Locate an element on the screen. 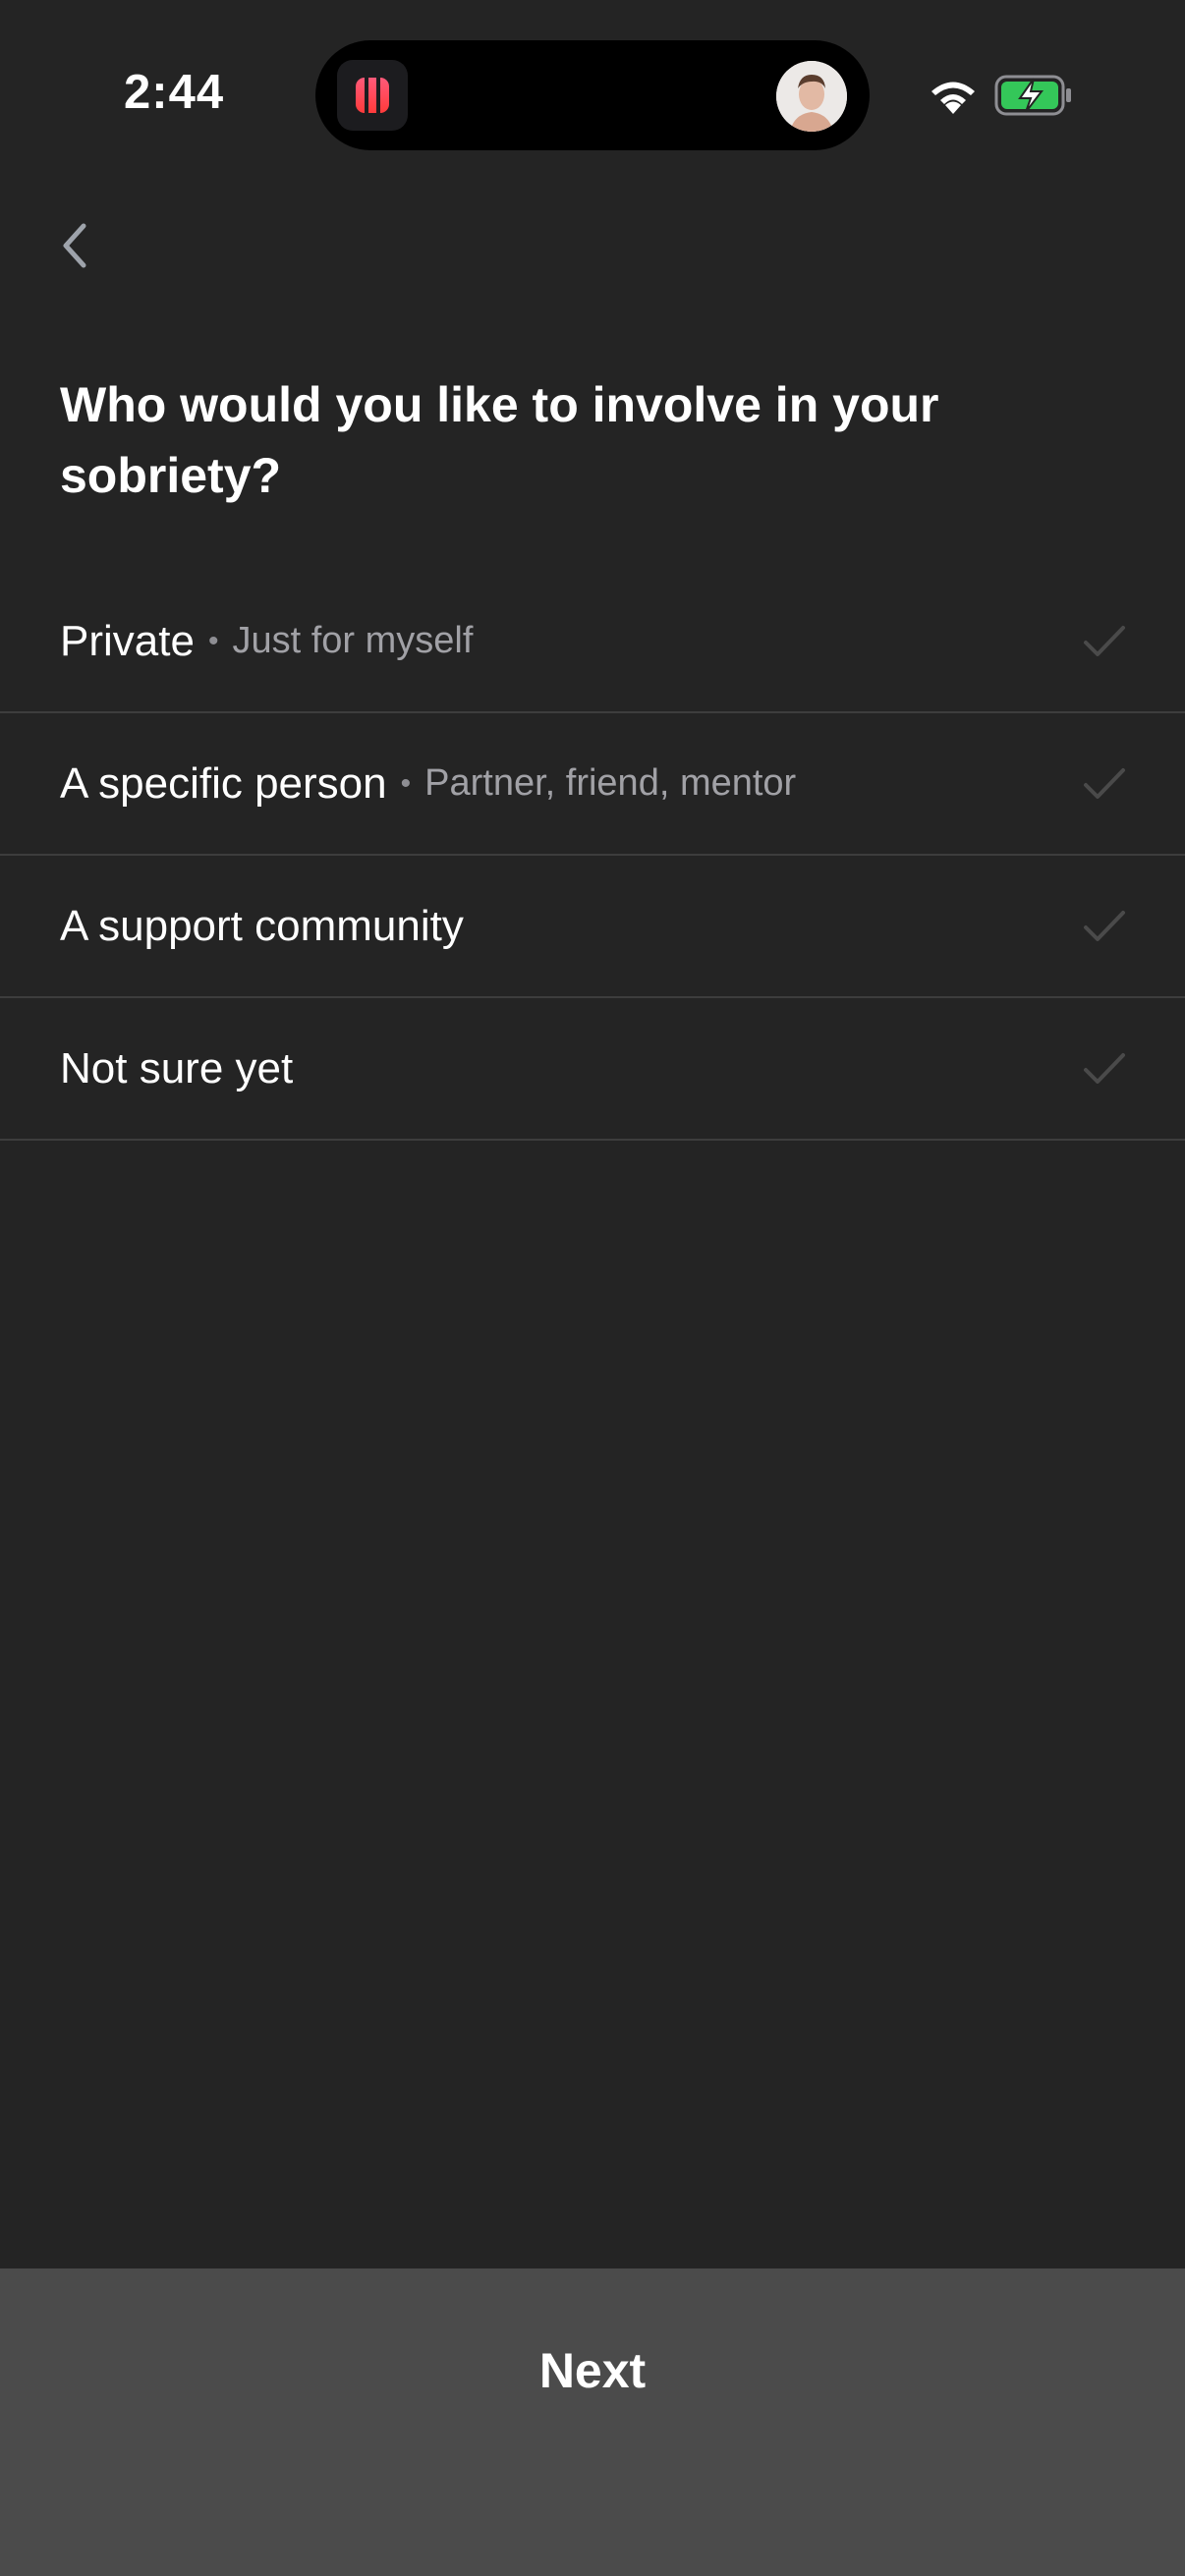  option-not-sure-yet: Not sure yet is located at coordinates (592, 1069).